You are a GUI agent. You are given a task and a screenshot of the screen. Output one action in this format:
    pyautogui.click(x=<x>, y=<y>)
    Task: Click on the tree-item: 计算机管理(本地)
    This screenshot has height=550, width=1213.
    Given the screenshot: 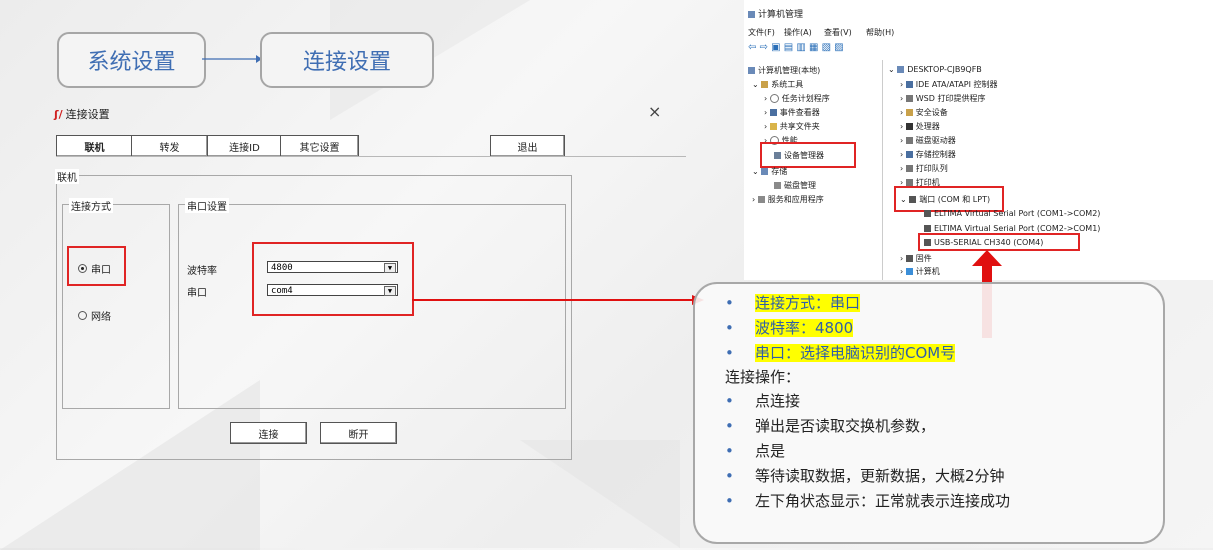 What is the action you would take?
    pyautogui.click(x=784, y=70)
    